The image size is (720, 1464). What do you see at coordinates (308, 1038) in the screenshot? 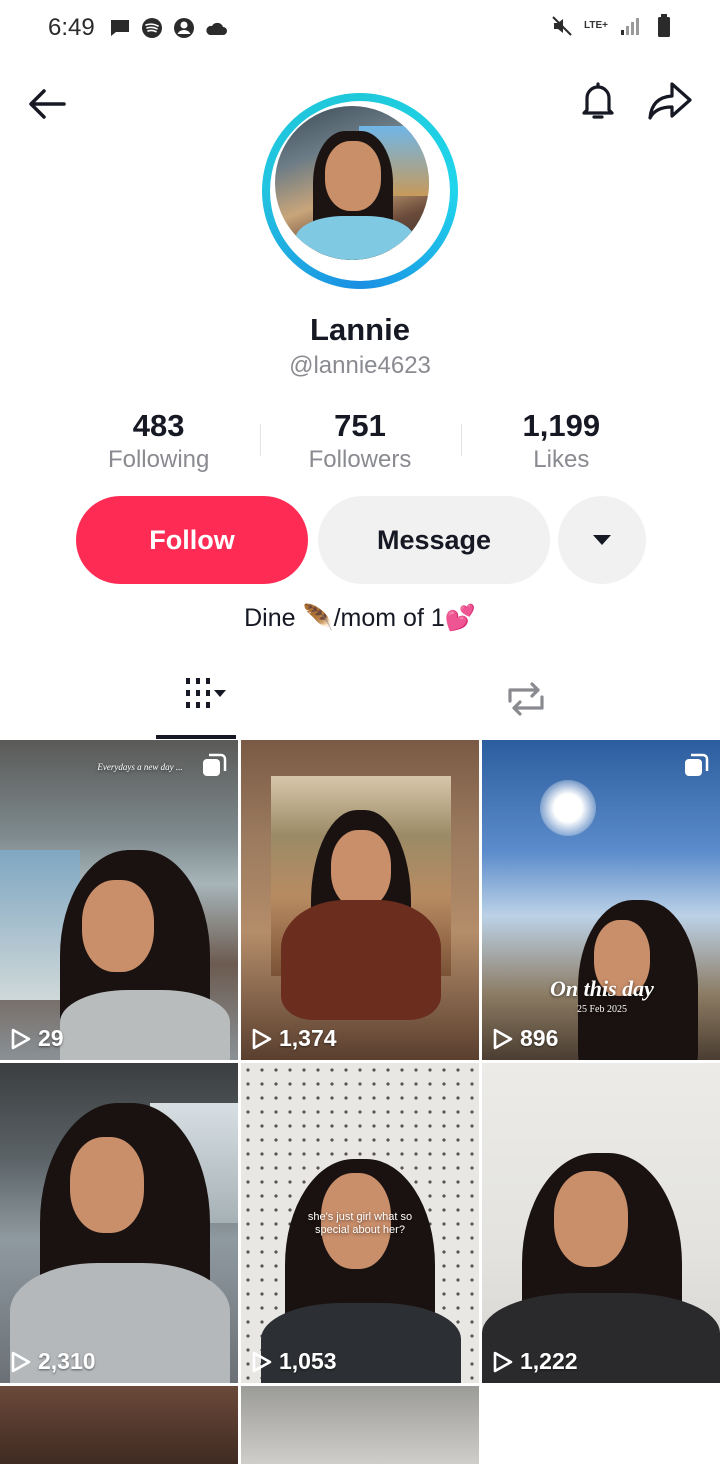
I see `view-count-text: 1,374` at bounding box center [308, 1038].